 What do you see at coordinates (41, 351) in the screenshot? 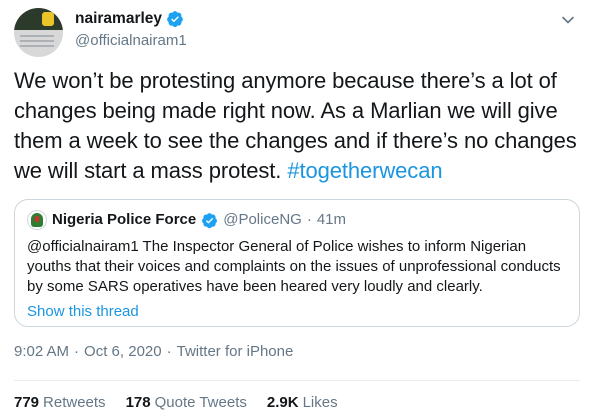
I see `tweet-time: 9:02 AM` at bounding box center [41, 351].